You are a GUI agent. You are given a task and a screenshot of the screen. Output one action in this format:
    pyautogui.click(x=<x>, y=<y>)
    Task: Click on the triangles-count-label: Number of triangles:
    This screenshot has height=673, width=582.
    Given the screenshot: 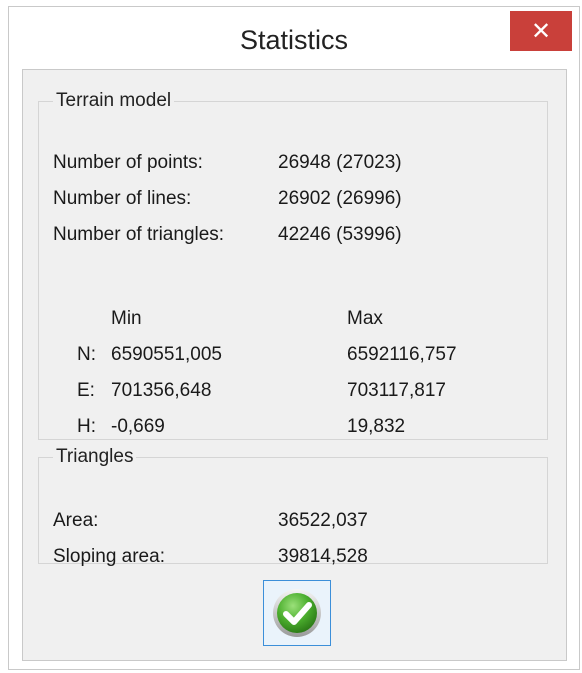 What is the action you would take?
    pyautogui.click(x=139, y=234)
    